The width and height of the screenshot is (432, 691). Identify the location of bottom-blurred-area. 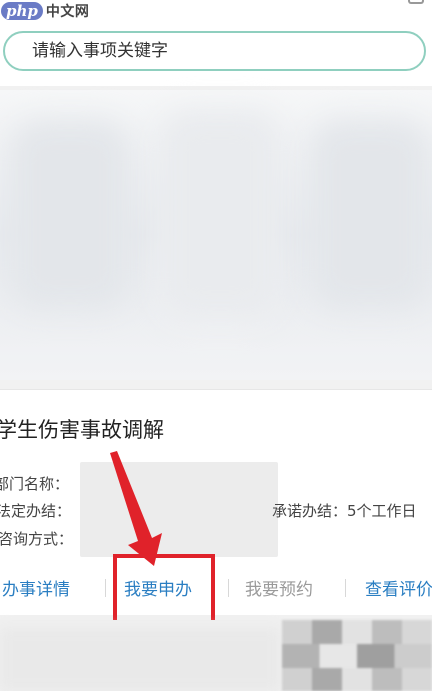
(216, 655).